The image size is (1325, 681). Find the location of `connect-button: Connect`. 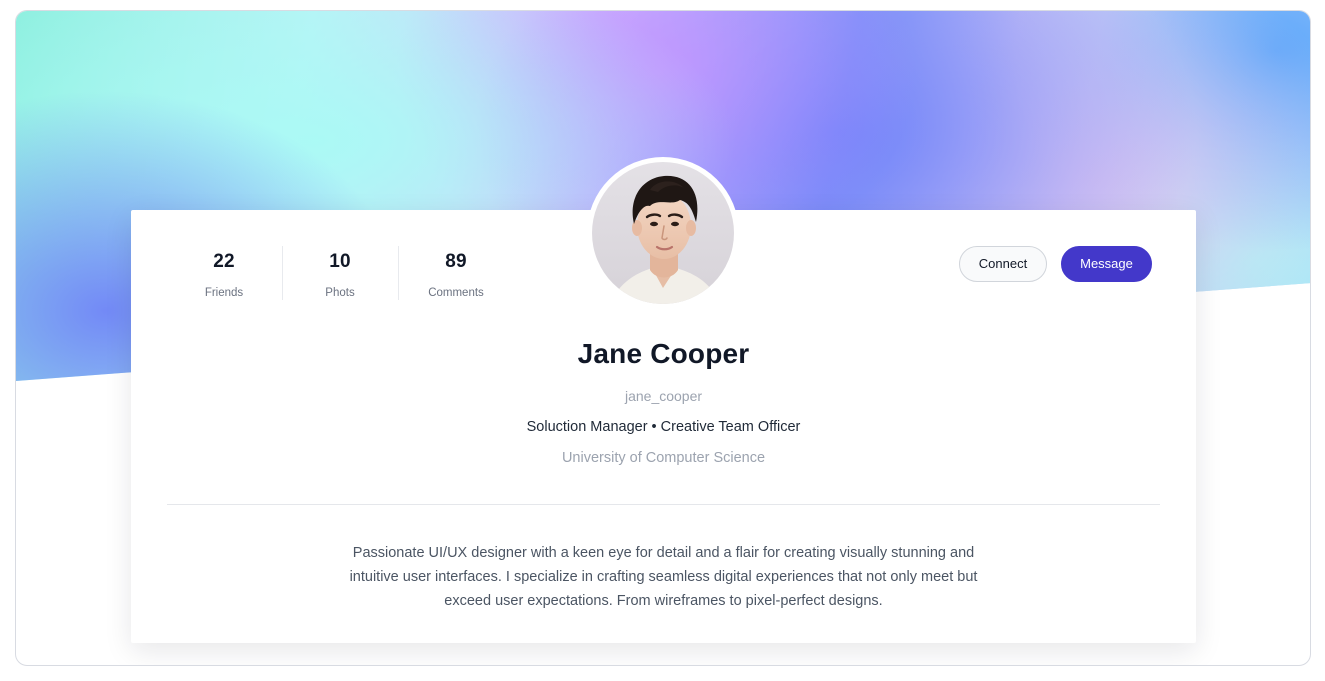

connect-button: Connect is located at coordinates (1003, 264).